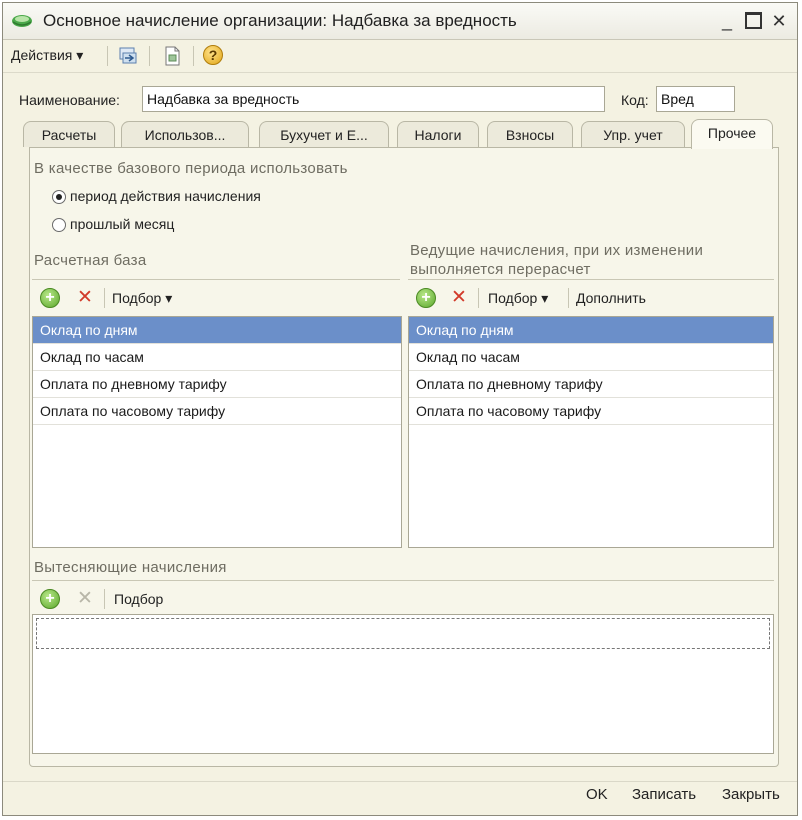 This screenshot has width=802, height=820. Describe the element at coordinates (128, 56) in the screenshot. I see `structure-icon` at that location.